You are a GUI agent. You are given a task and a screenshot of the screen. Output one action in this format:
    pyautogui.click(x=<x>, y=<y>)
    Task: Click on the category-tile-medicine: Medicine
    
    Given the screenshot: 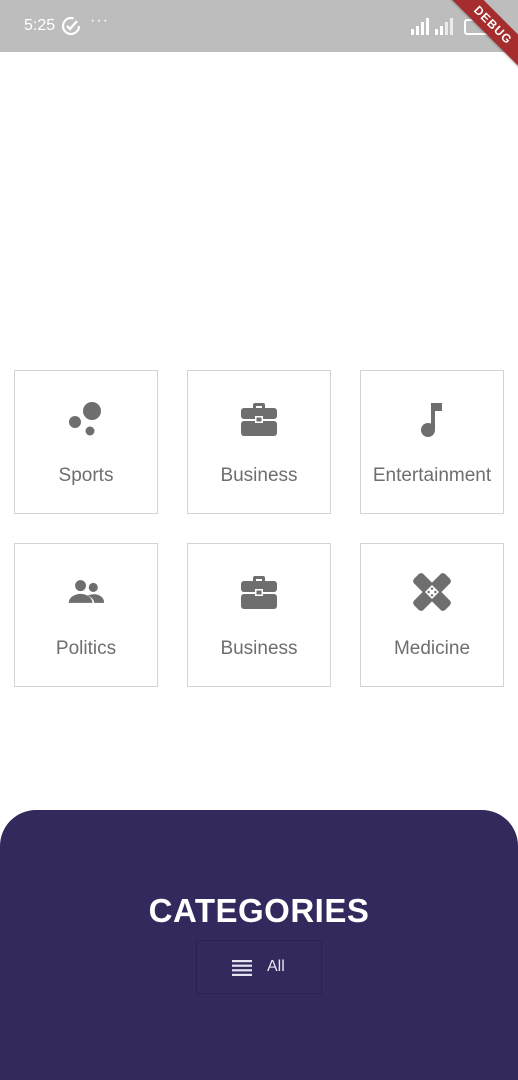 What is the action you would take?
    pyautogui.click(x=432, y=615)
    